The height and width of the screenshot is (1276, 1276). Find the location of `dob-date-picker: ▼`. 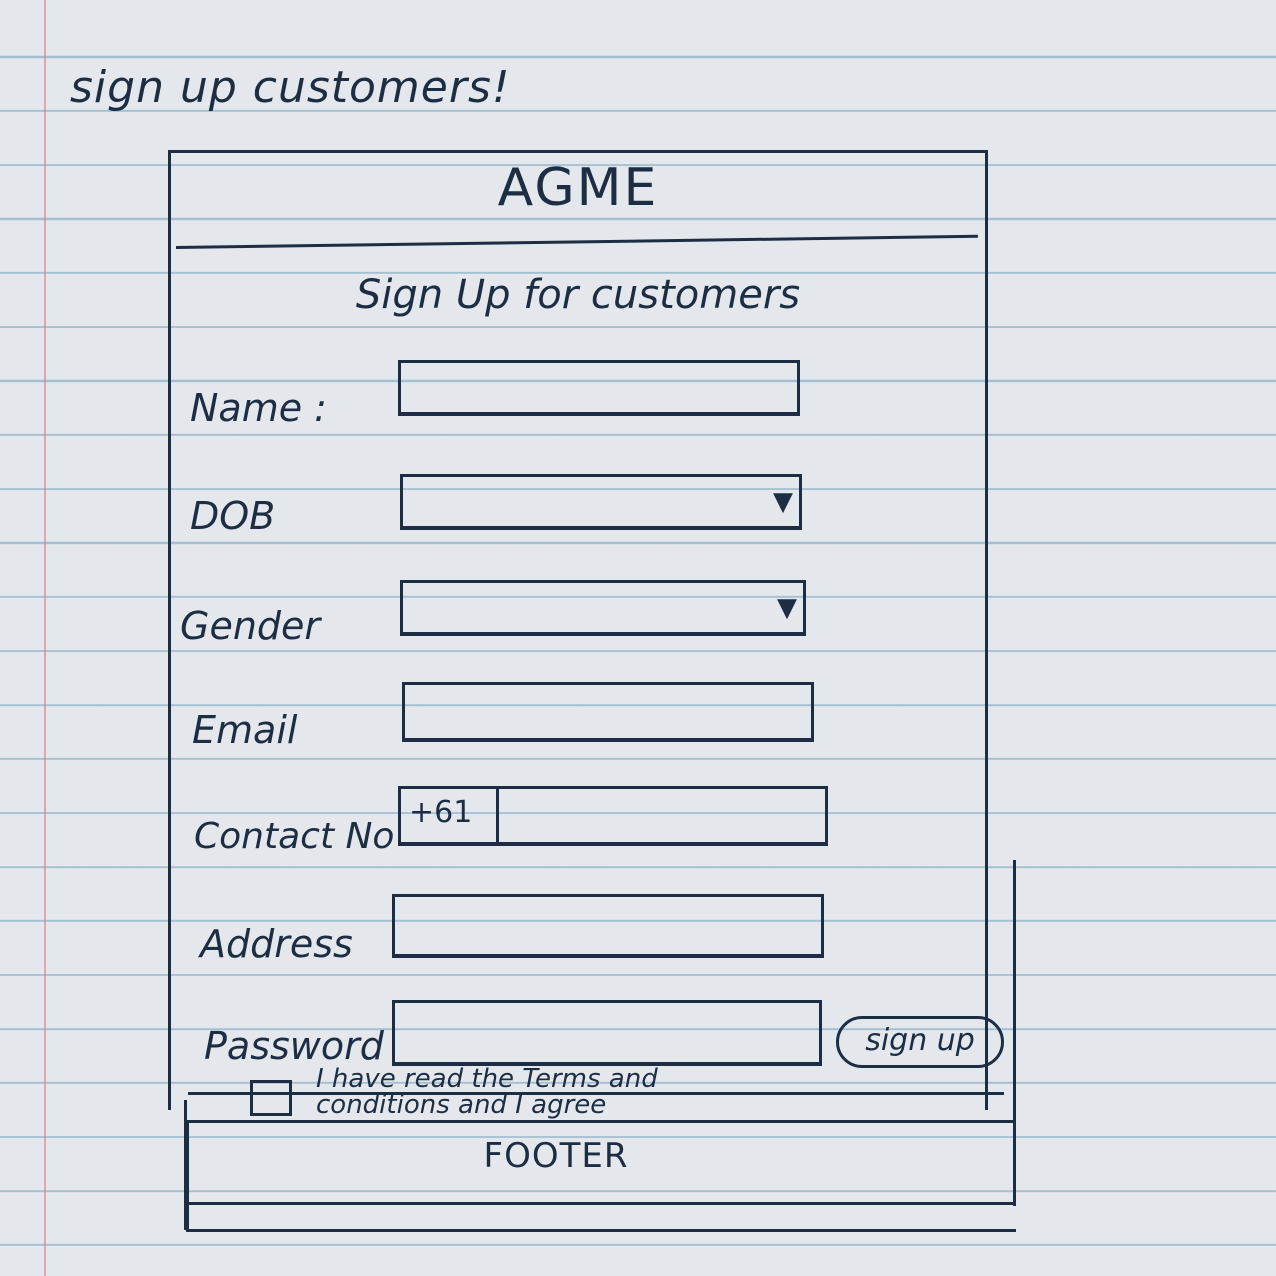

dob-date-picker: ▼ is located at coordinates (601, 502).